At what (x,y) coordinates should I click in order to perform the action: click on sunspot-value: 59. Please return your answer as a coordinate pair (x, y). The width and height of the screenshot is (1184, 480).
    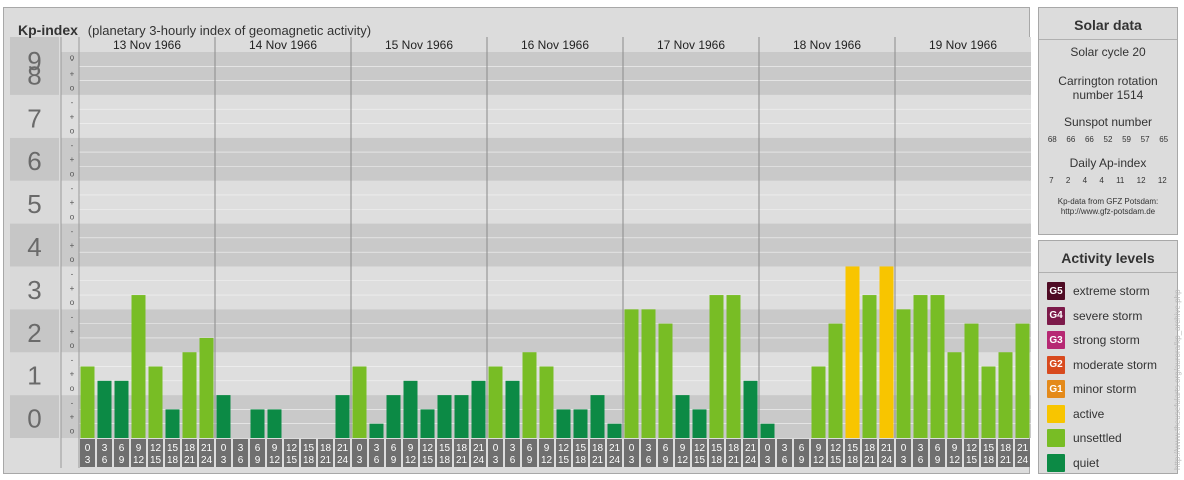
    Looking at the image, I should click on (1126, 139).